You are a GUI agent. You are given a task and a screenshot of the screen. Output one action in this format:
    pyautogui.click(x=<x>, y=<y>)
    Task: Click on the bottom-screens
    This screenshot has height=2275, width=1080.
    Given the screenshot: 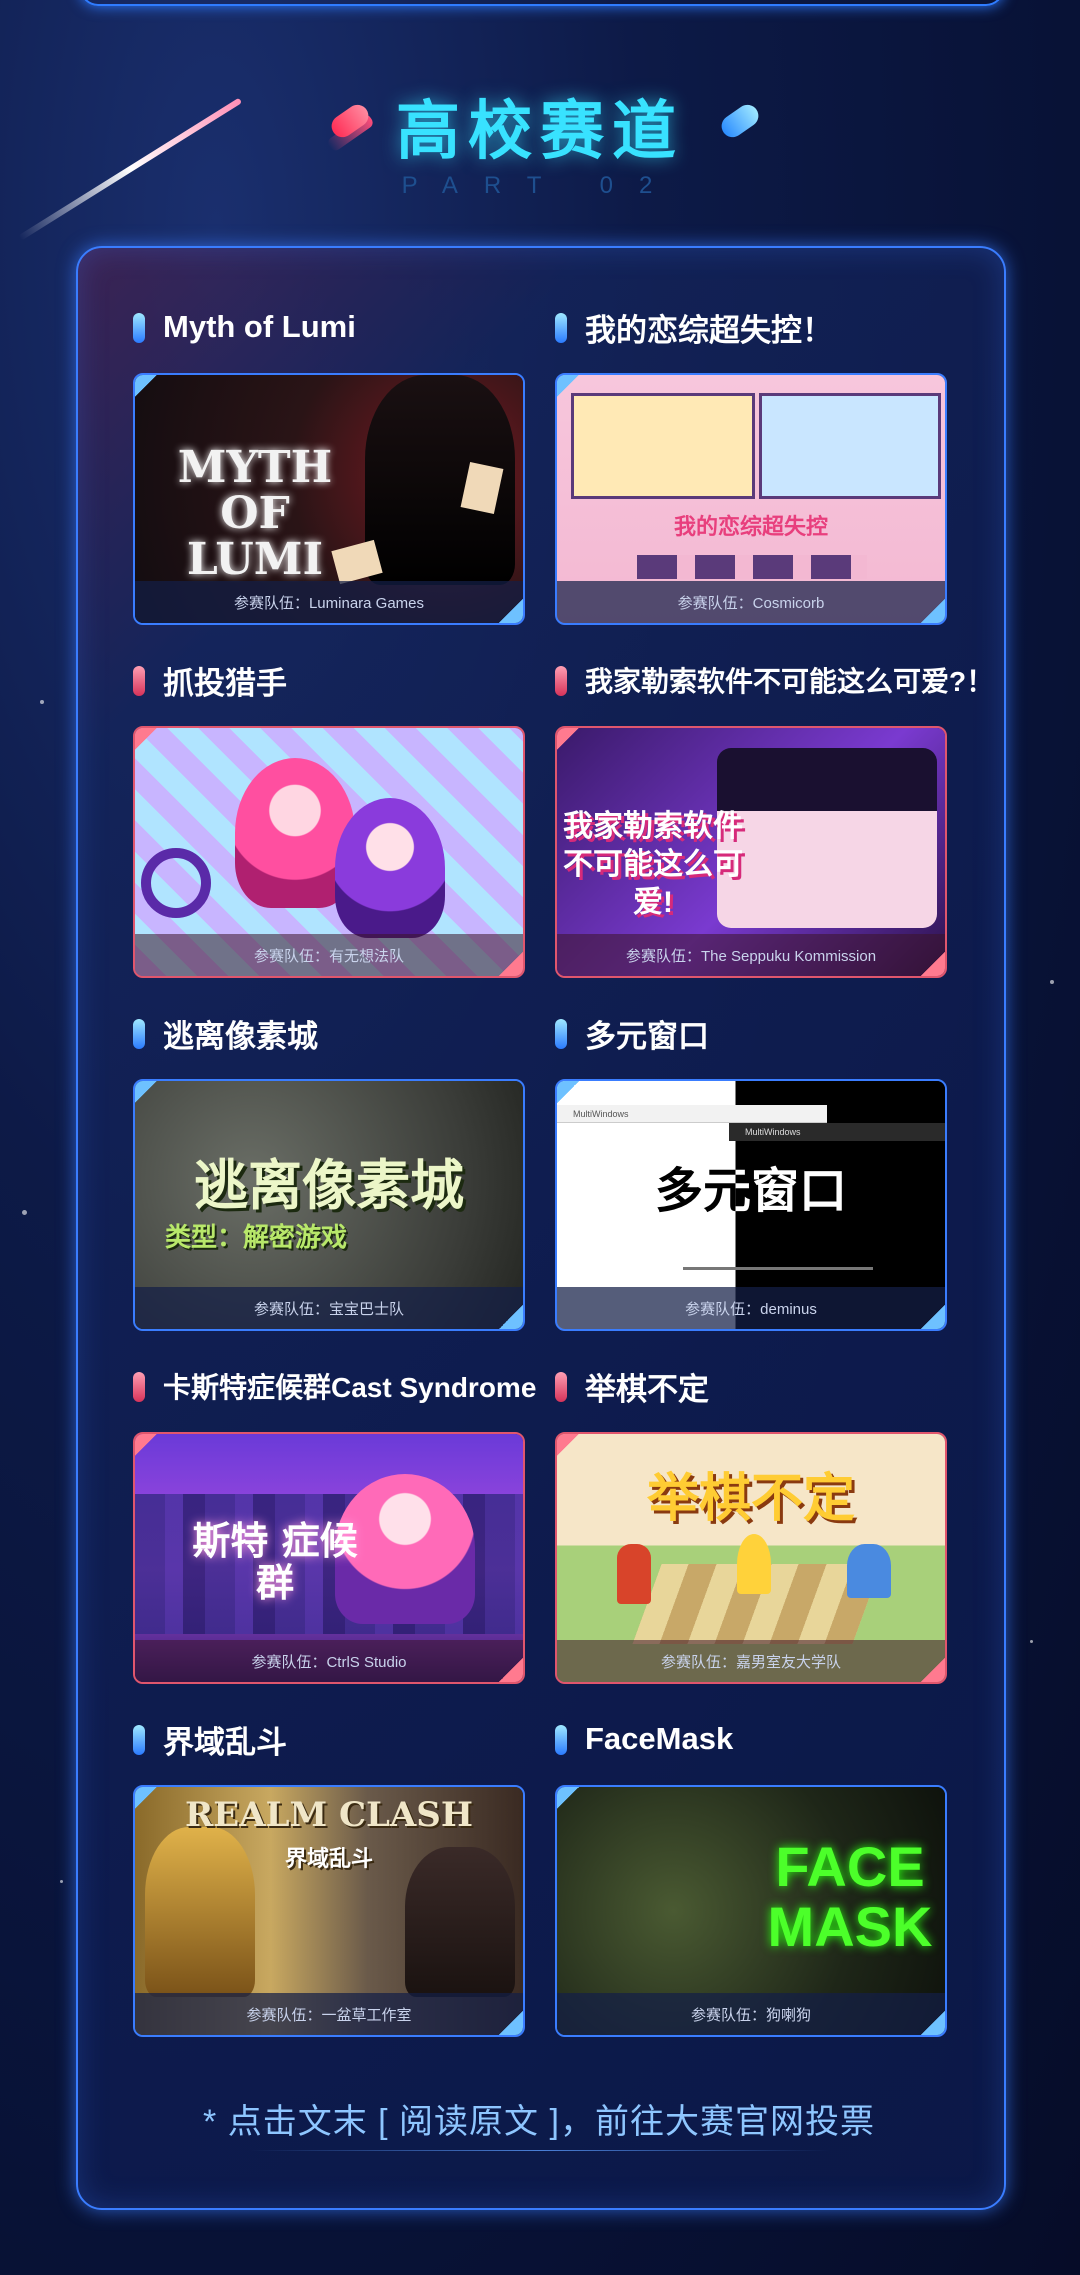 What is the action you would take?
    pyautogui.click(x=752, y=567)
    